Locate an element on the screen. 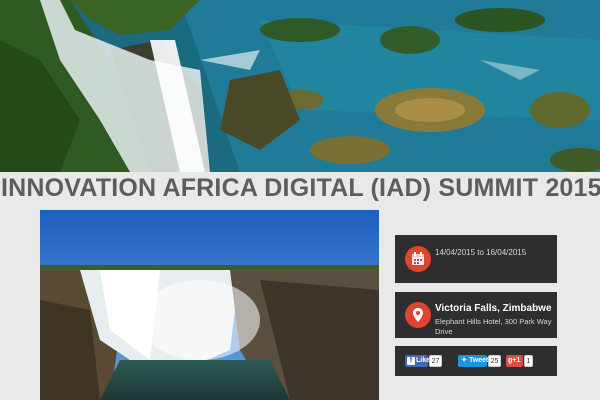 The width and height of the screenshot is (600, 400). social-share-bar: f Like 27 ✦ Tweet 25 g+1 1 is located at coordinates (476, 361).